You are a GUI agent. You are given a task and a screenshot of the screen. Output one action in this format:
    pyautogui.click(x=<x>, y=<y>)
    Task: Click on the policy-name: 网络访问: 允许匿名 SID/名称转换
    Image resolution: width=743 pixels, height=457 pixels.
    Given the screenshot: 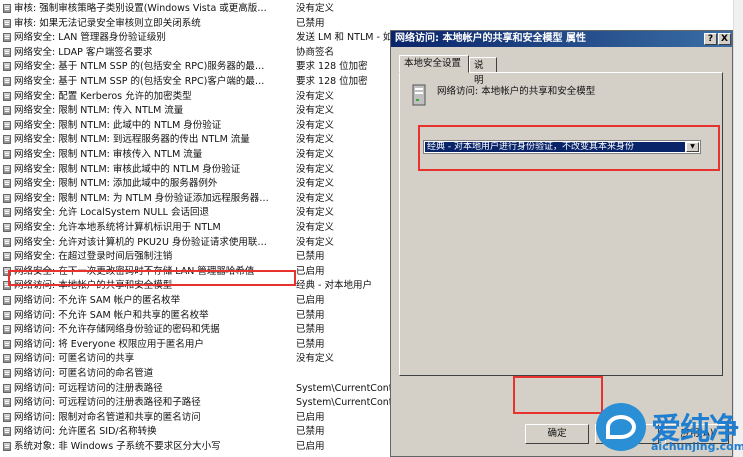 What is the action you would take?
    pyautogui.click(x=85, y=432)
    